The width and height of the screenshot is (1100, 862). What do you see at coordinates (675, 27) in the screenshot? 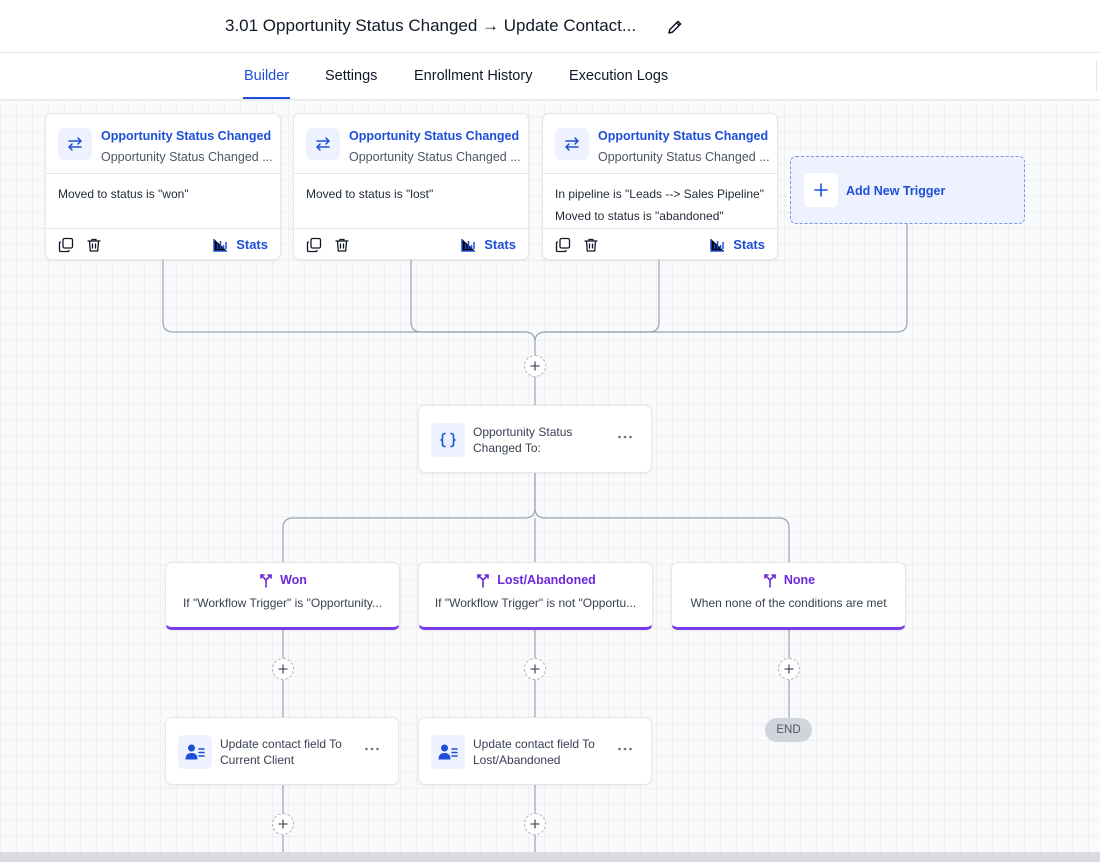
I see `pencil-icon` at bounding box center [675, 27].